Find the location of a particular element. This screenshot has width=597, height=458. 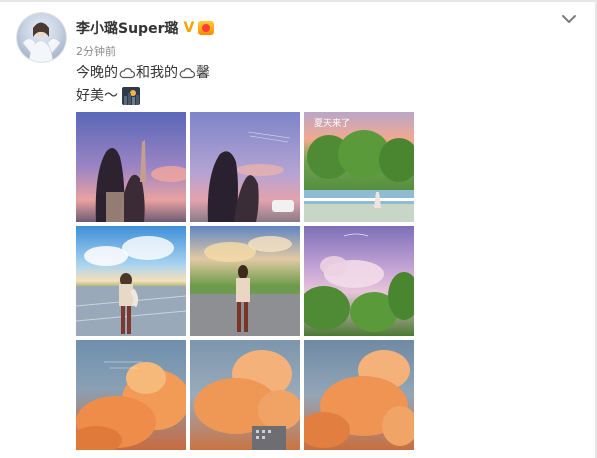

author-row: 李小璐Super璐 V is located at coordinates (145, 28).